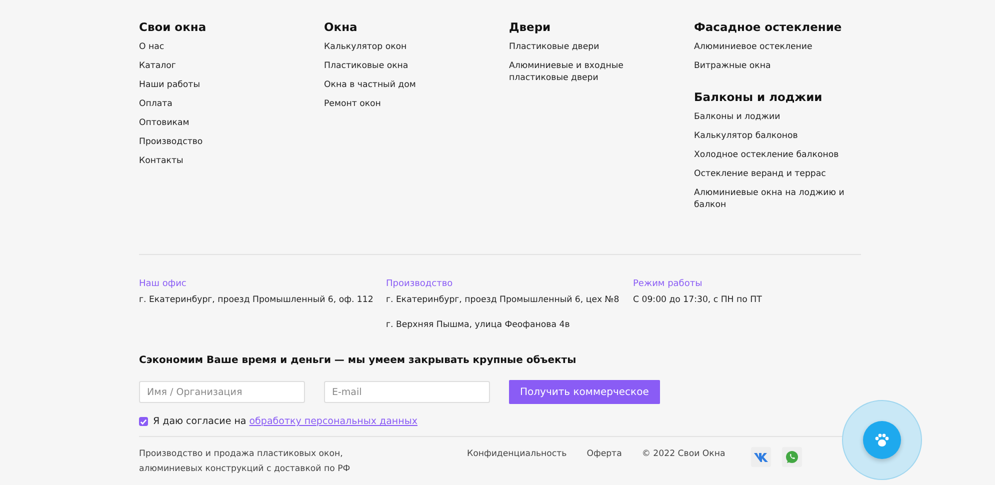  Describe the element at coordinates (590, 72) in the screenshot. I see `menu-link: Алюминиевые и входные пластиковые двери` at that location.